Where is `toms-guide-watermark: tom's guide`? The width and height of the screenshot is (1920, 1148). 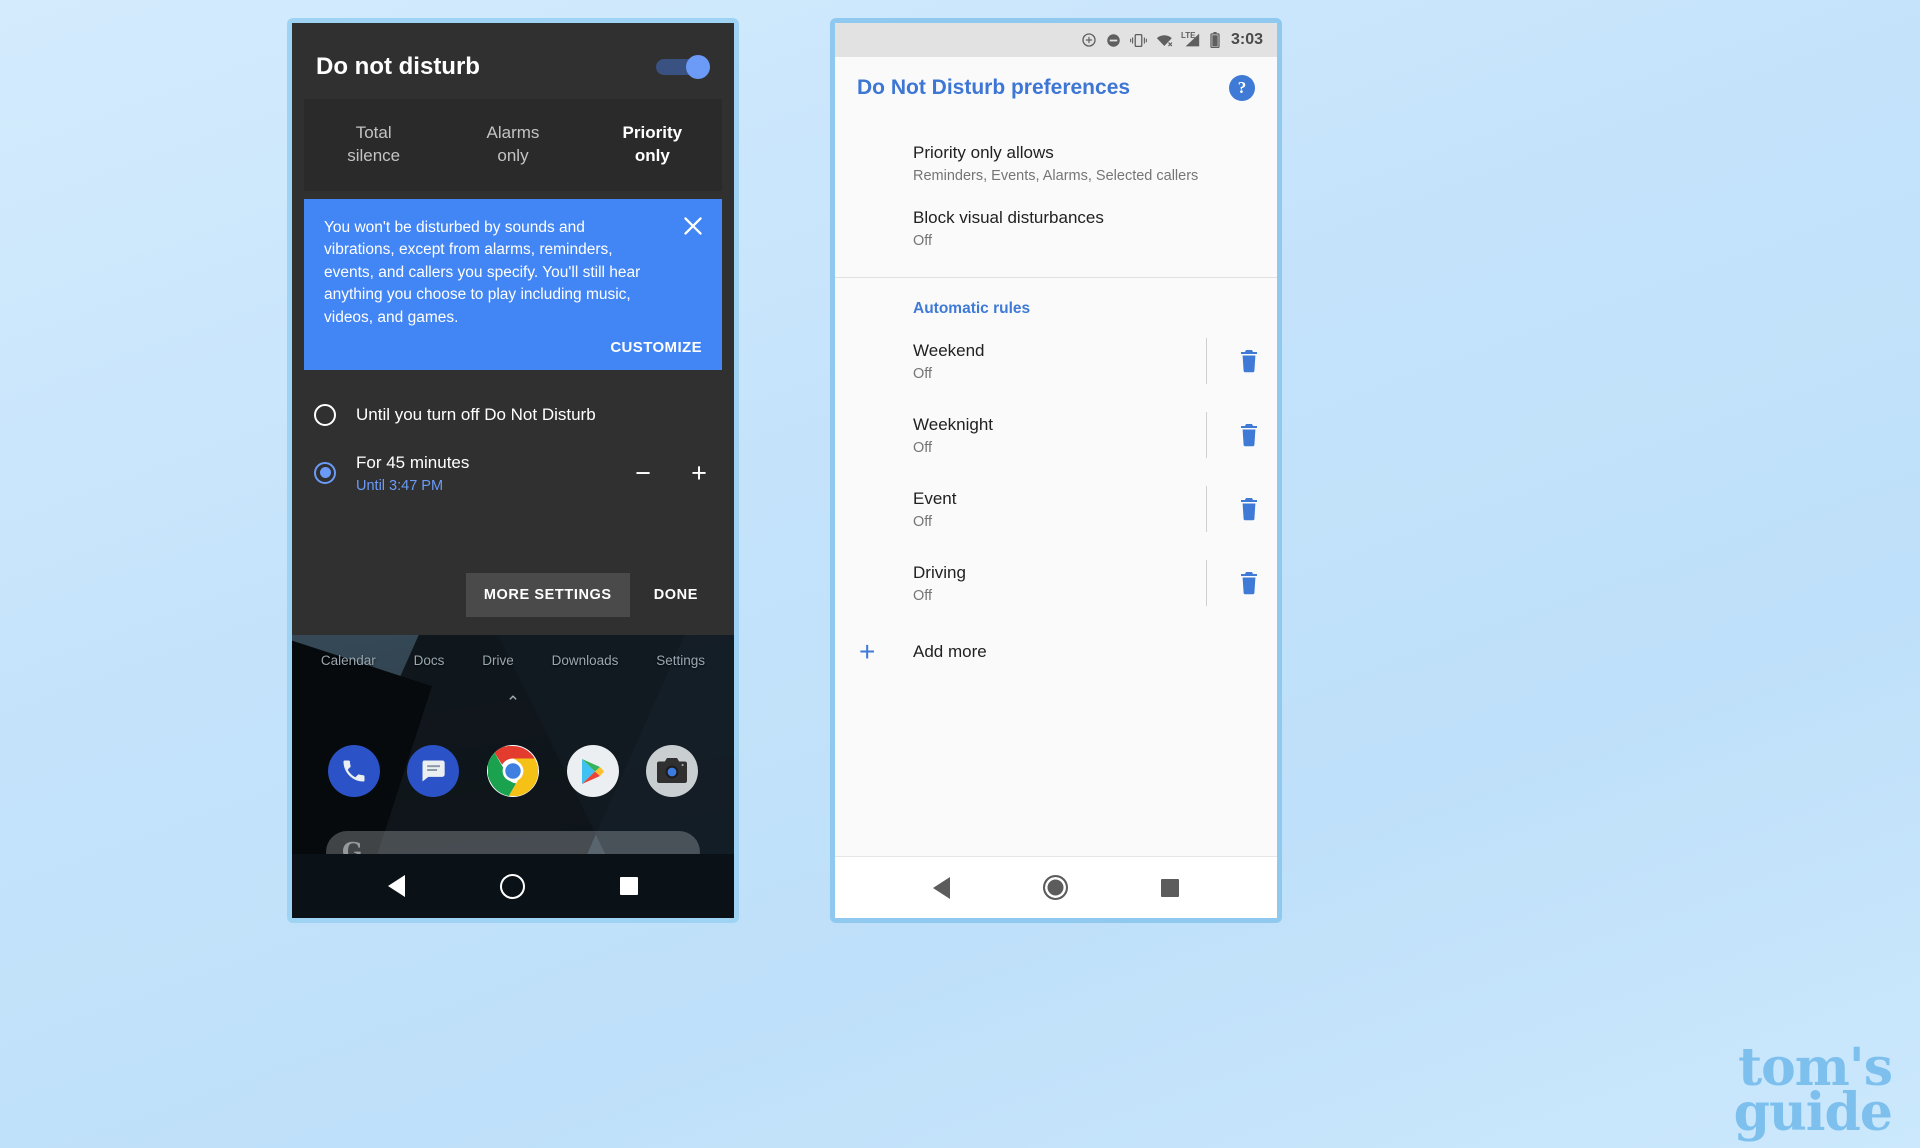
toms-guide-watermark: tom's guide is located at coordinates (1813, 1092).